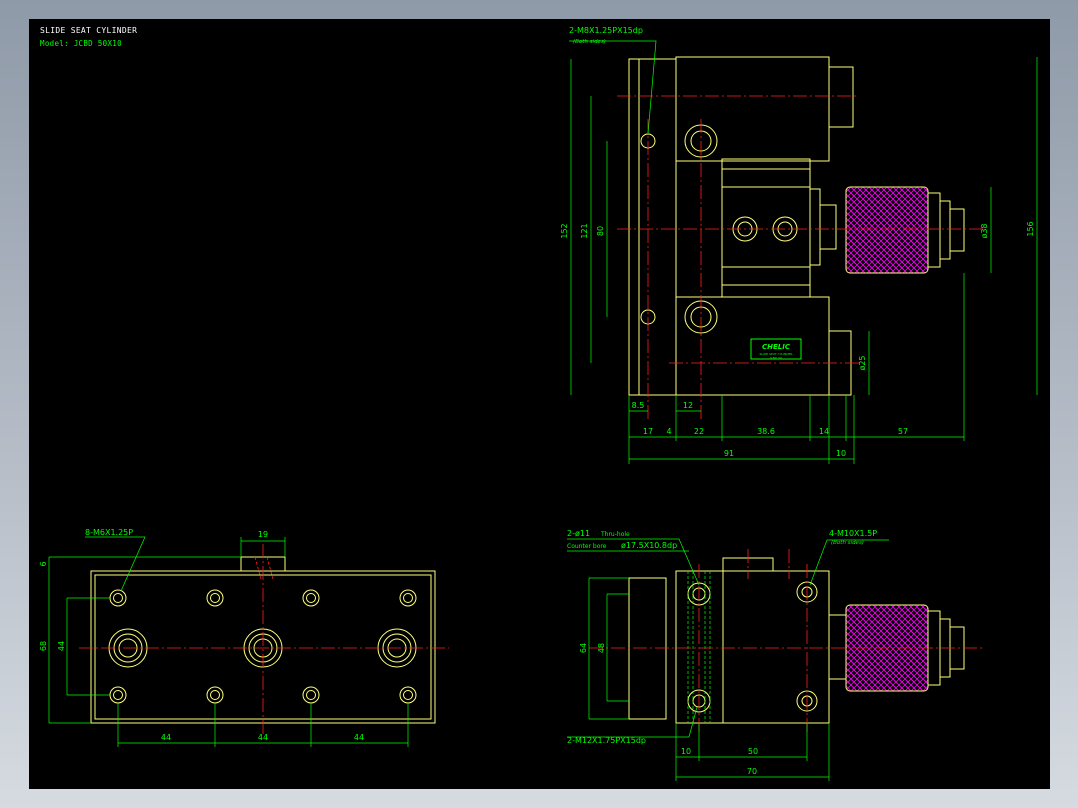 This screenshot has height=808, width=1078. What do you see at coordinates (615, 534) in the screenshot?
I see `side-hole-note: Thru-hole` at bounding box center [615, 534].